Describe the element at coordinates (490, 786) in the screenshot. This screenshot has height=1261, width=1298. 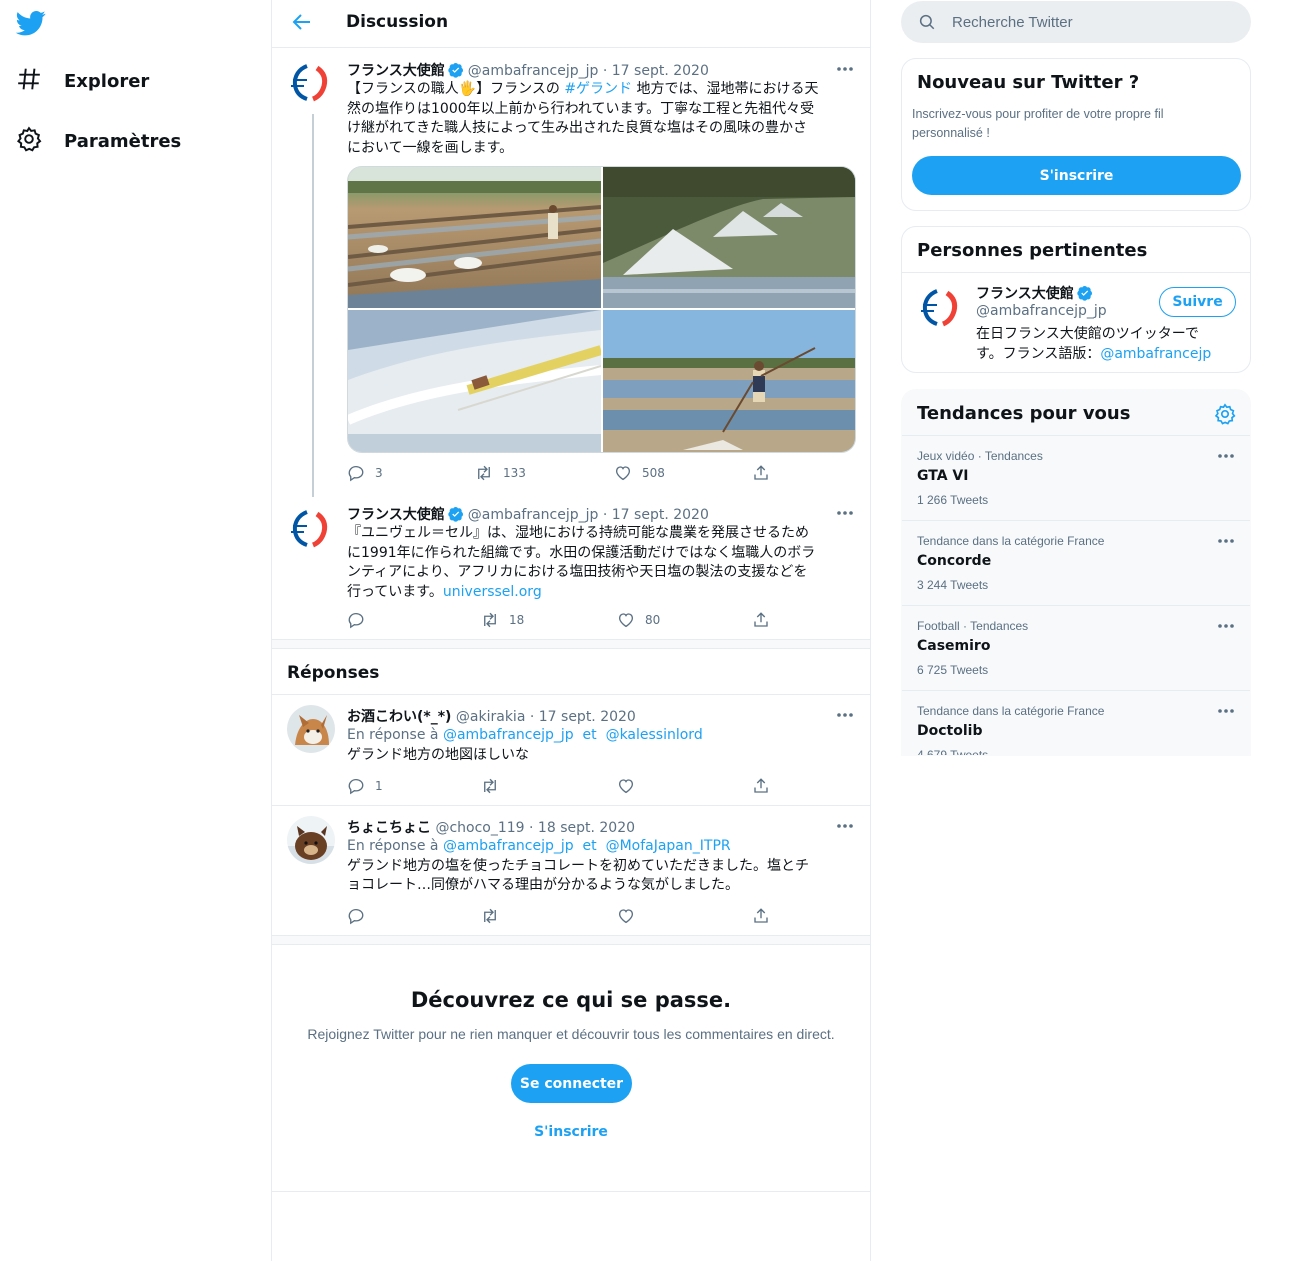
I see `retweet-icon` at that location.